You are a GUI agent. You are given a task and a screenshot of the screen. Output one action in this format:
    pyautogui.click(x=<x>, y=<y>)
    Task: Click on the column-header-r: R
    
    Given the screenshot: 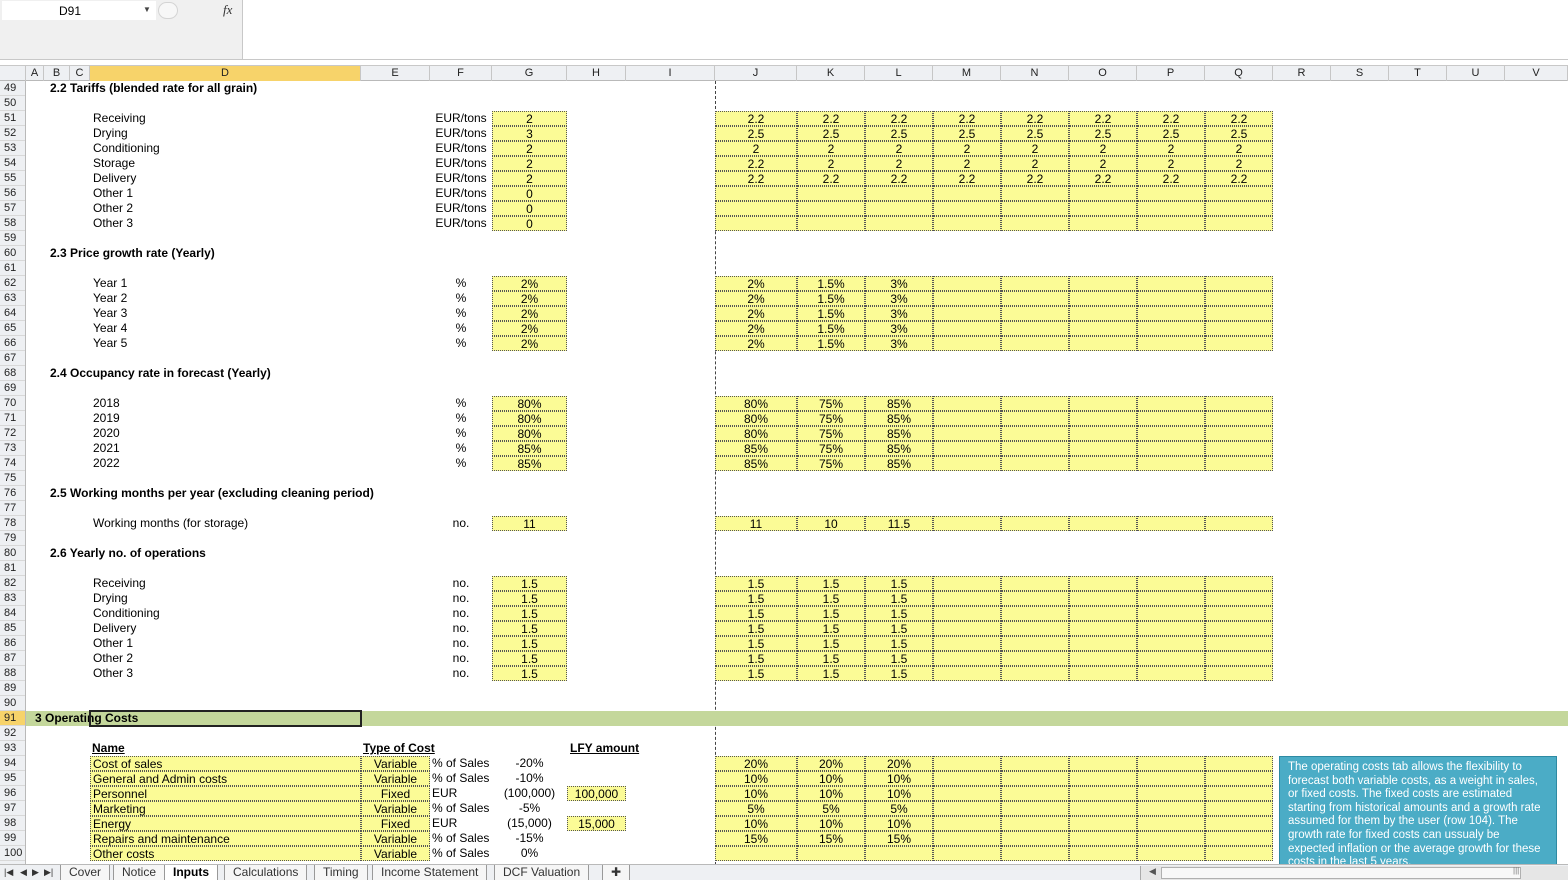 What is the action you would take?
    pyautogui.click(x=1302, y=73)
    